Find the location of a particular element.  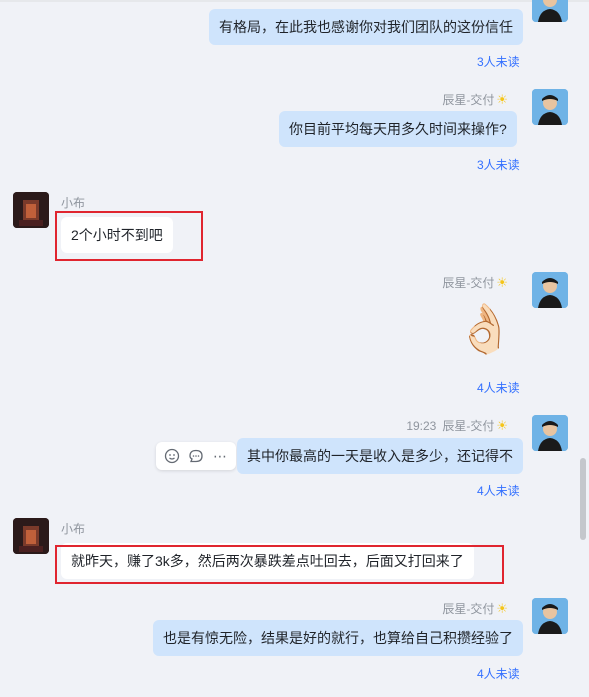

message-bubble: 也是有惊无险，结果是好的就行，也算给自己积攒经验了 is located at coordinates (338, 638).